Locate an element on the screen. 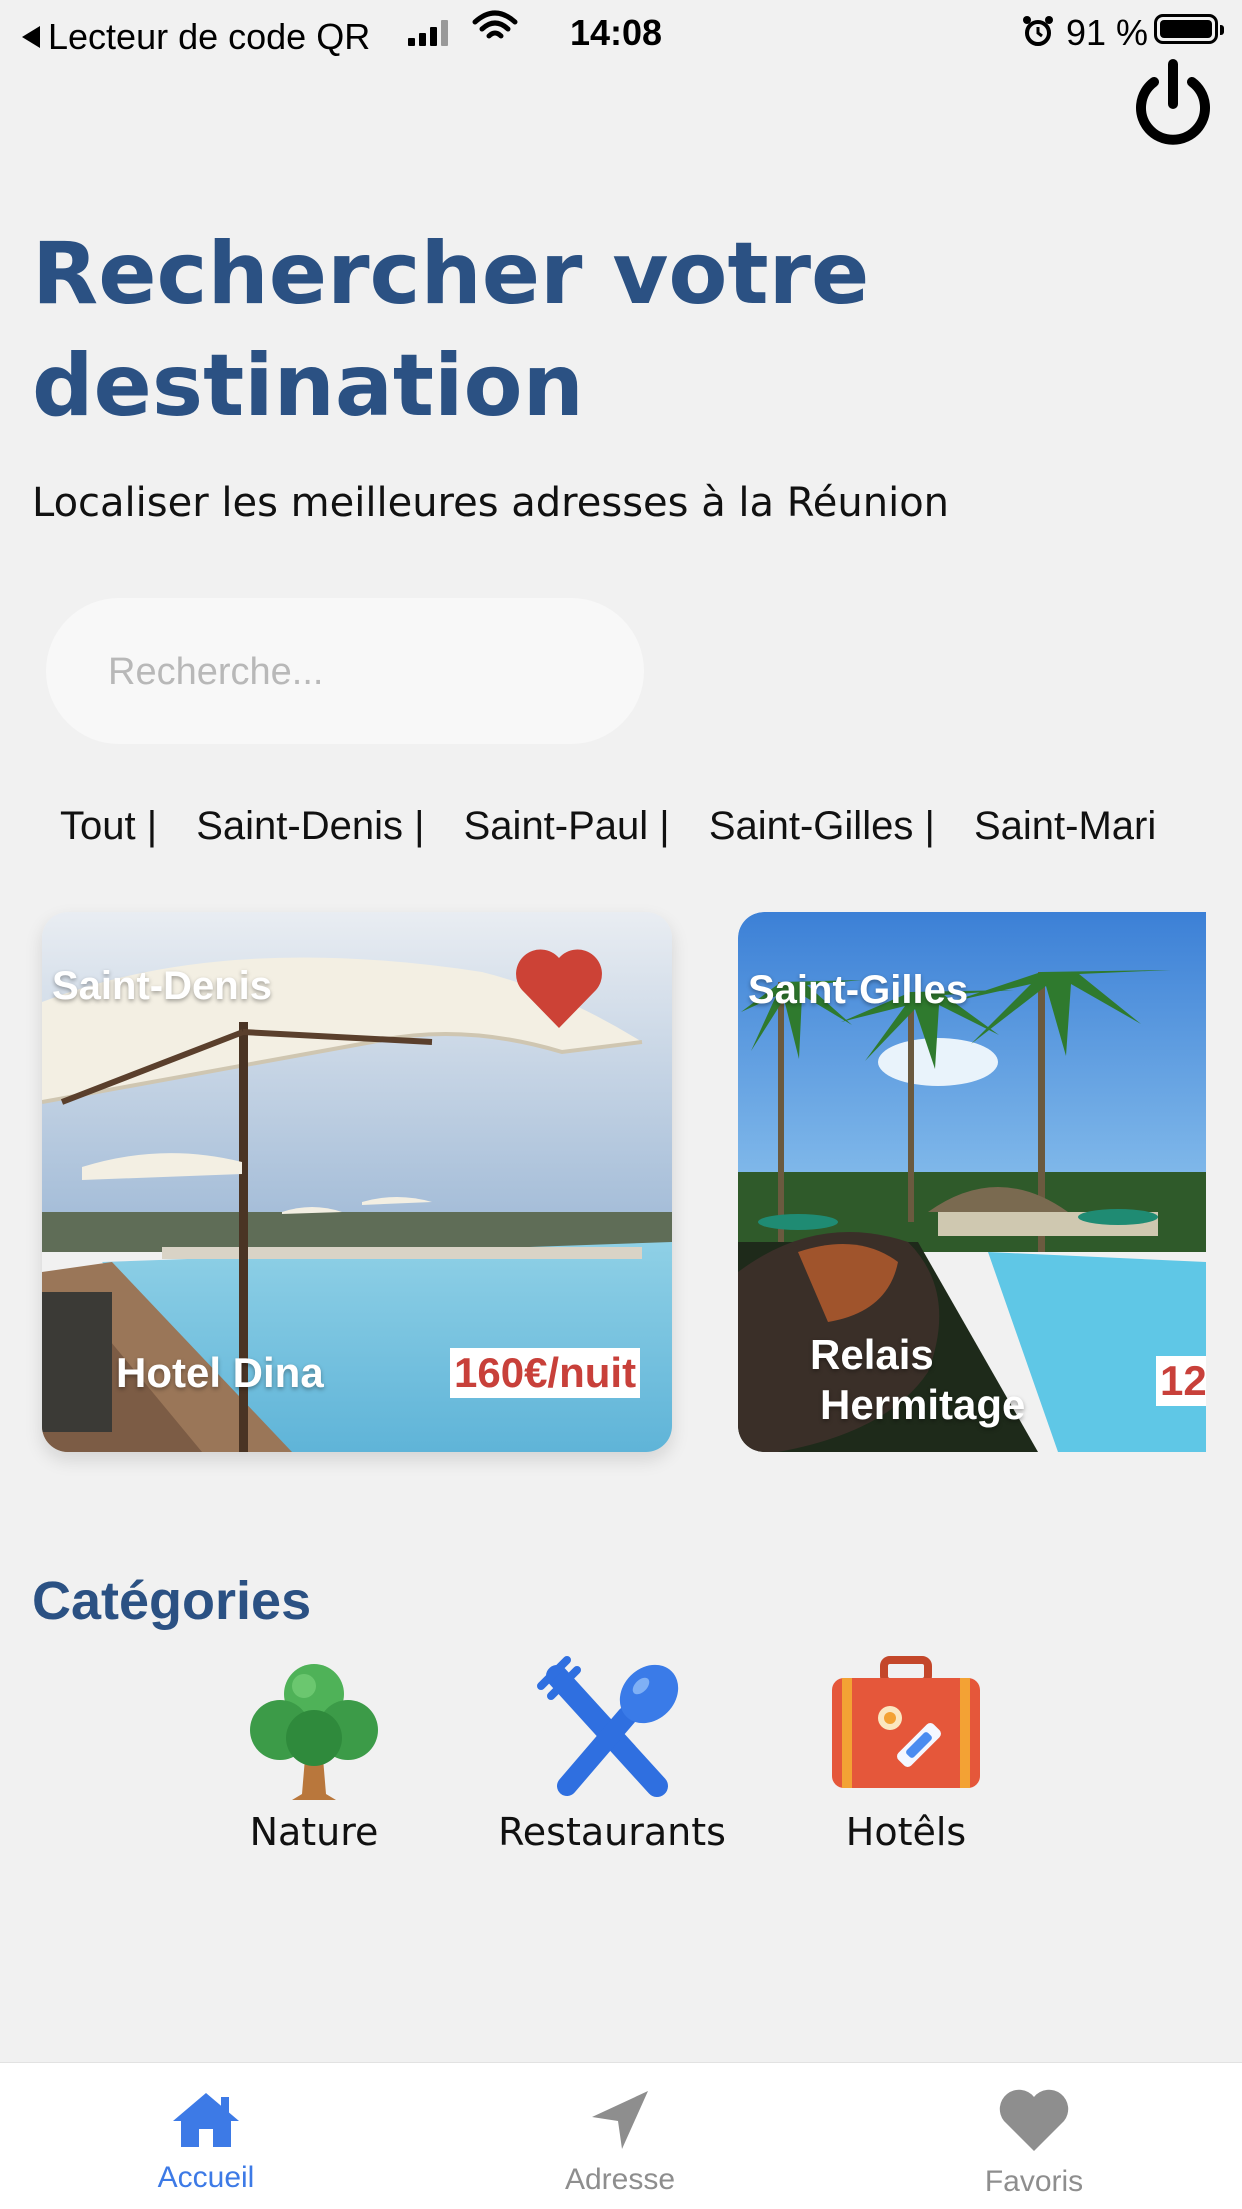 Image resolution: width=1242 pixels, height=2209 pixels. back-app-label: Lecteur de code QR is located at coordinates (209, 36).